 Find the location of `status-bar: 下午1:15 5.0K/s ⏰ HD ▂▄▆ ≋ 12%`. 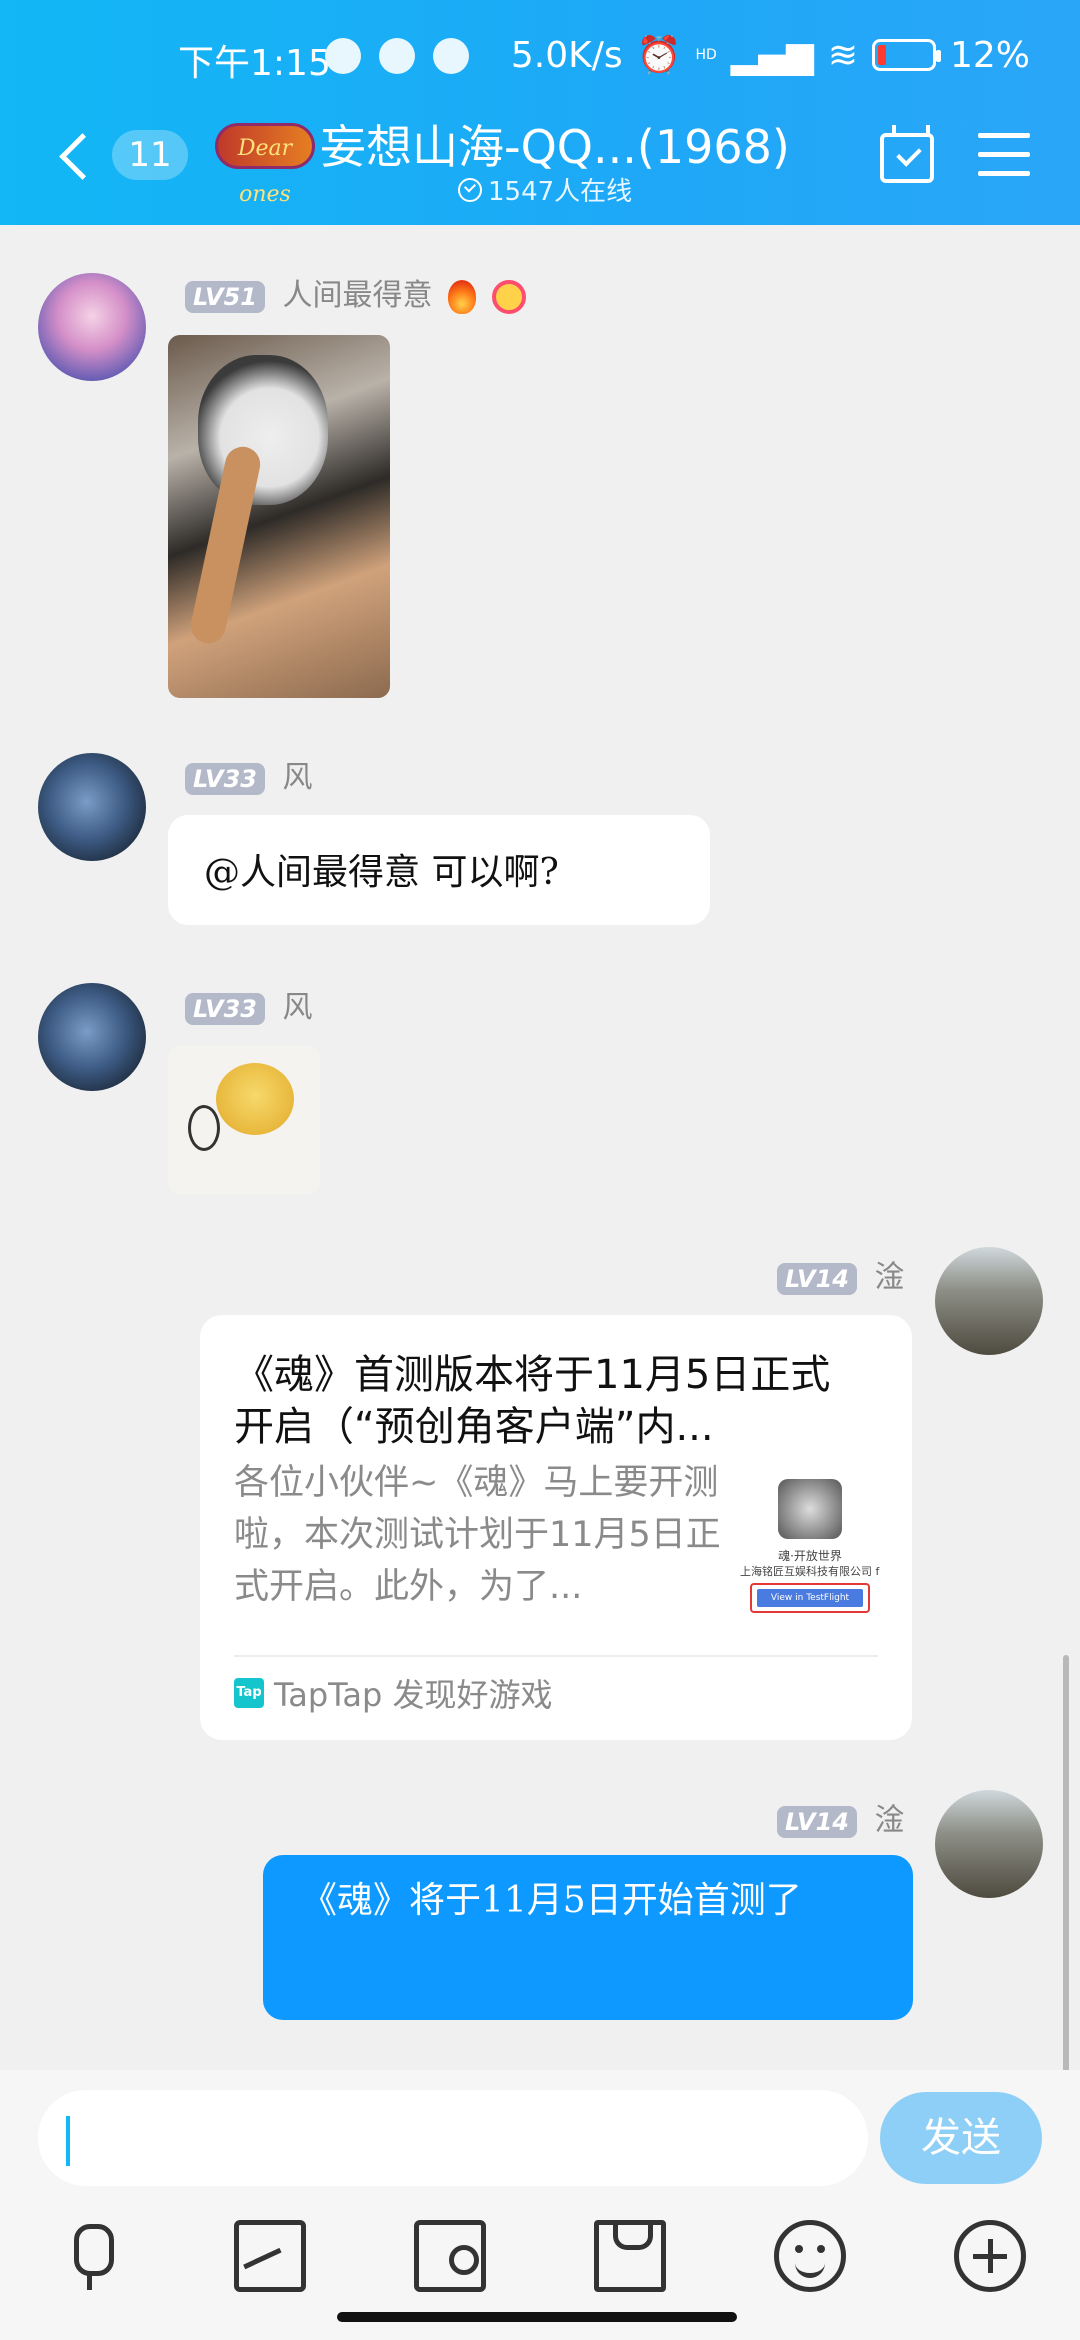

status-bar: 下午1:15 5.0K/s ⏰ HD ▂▄▆ ≋ 12% is located at coordinates (540, 60).